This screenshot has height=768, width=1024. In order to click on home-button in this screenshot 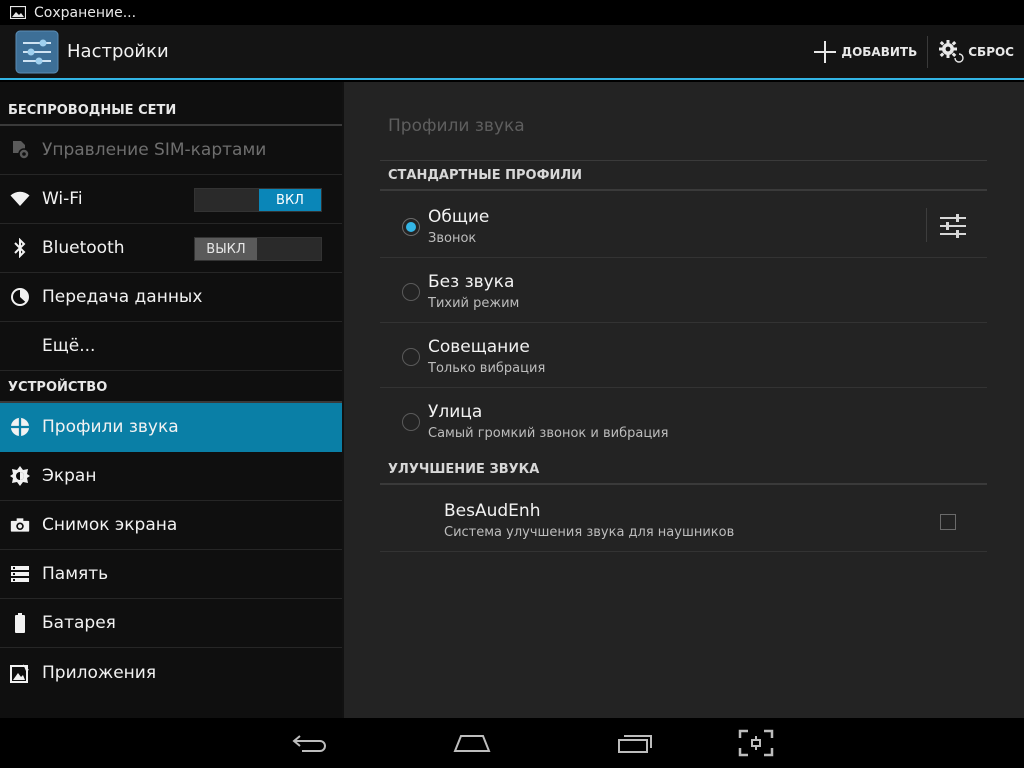, I will do `click(472, 743)`.